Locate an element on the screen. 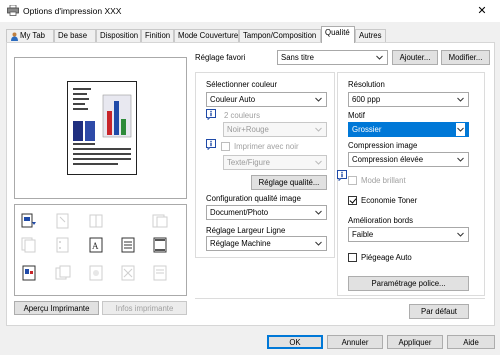  tab-my-tab: My Tab is located at coordinates (30, 36).